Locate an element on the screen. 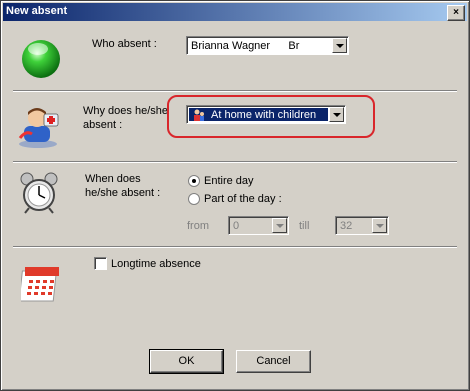 This screenshot has width=470, height=391. calendar-icon is located at coordinates (40, 284).